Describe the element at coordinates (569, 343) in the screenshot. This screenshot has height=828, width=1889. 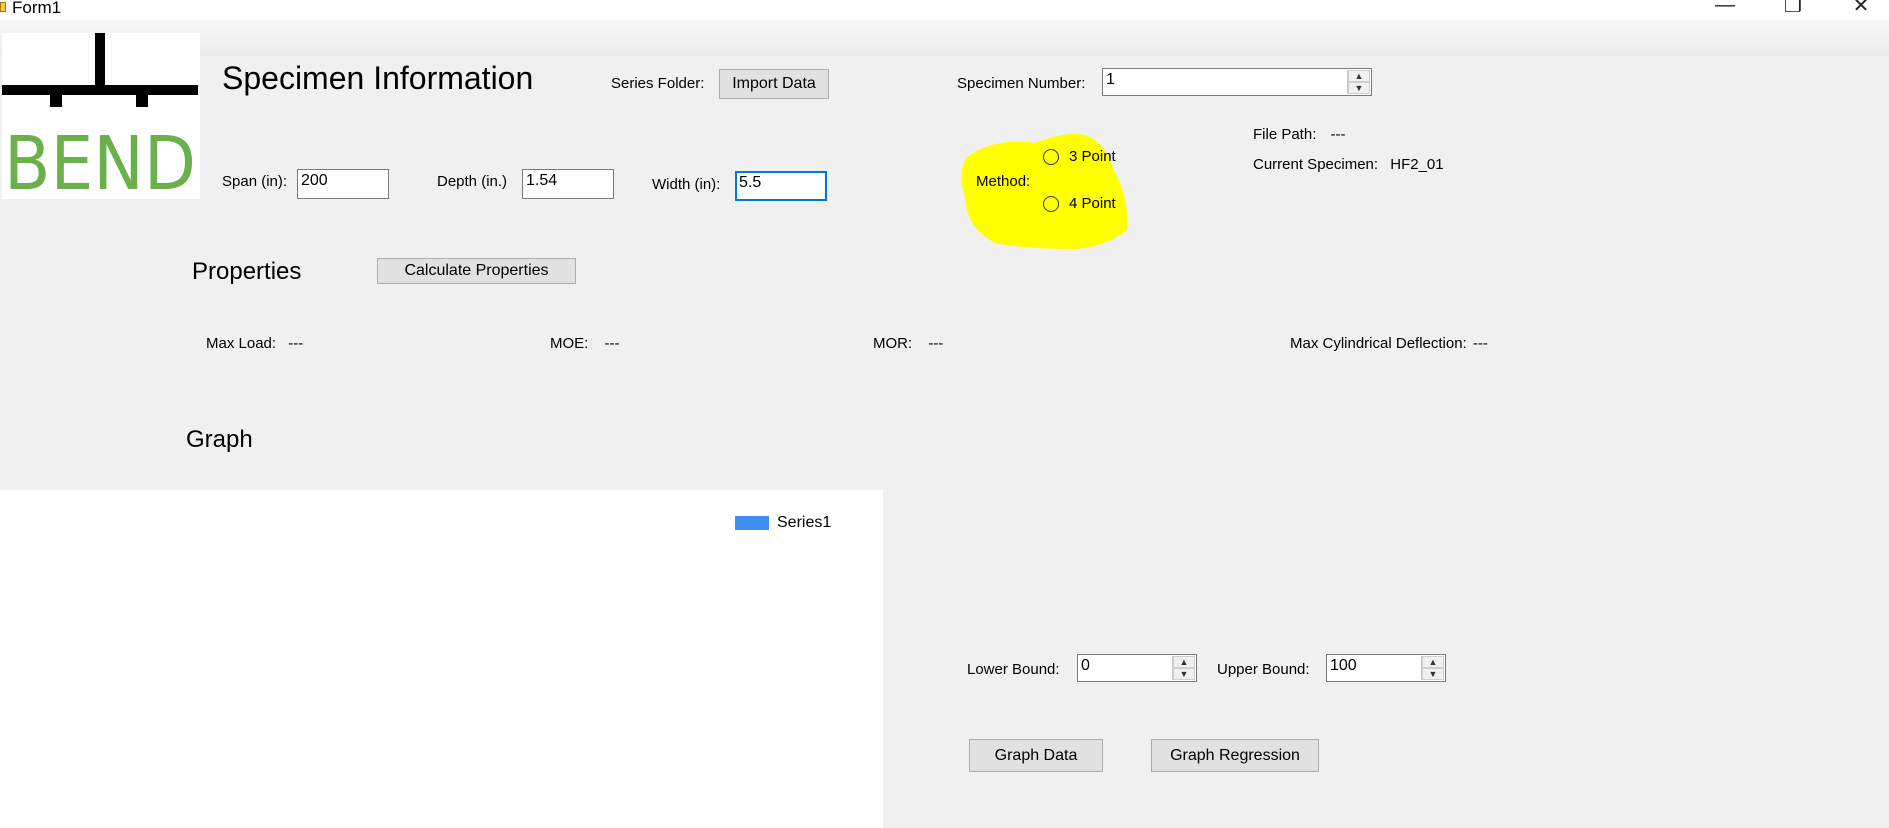
I see `moe-label: MOE:` at that location.